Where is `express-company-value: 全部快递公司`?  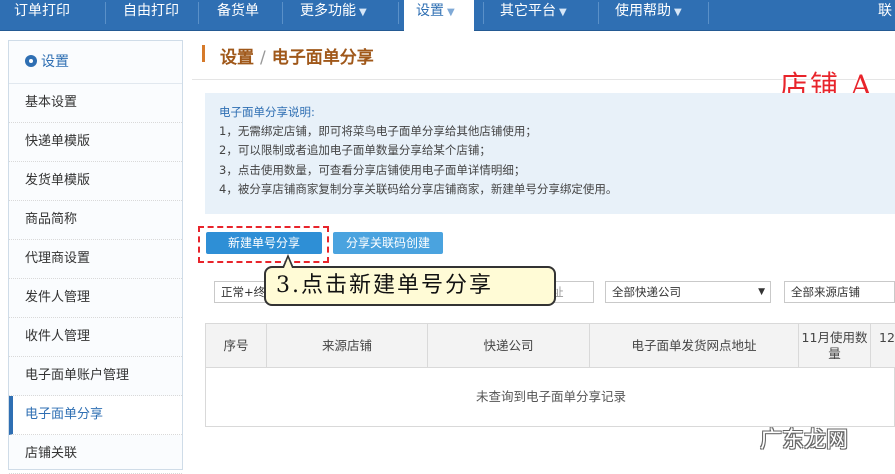 express-company-value: 全部快递公司 is located at coordinates (646, 292).